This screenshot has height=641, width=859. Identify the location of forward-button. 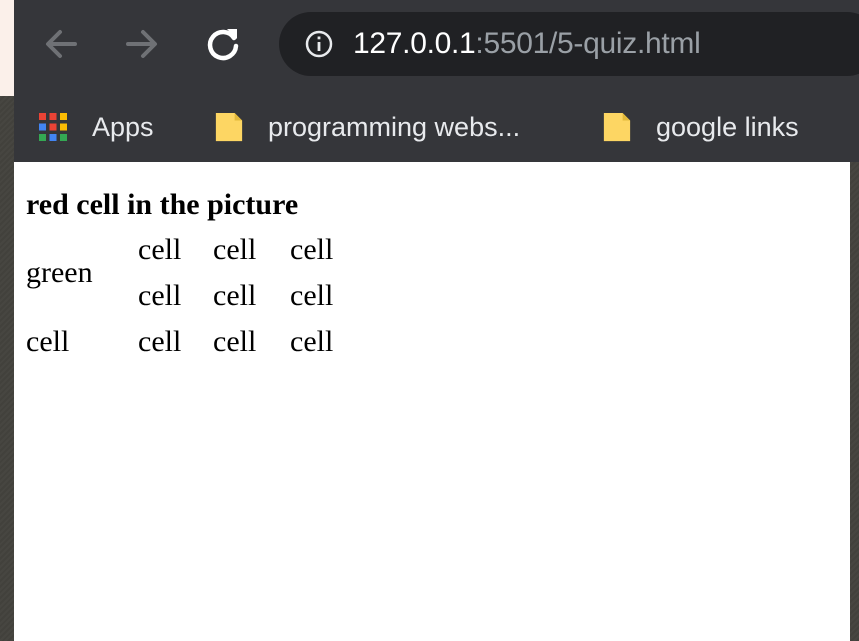
(142, 44).